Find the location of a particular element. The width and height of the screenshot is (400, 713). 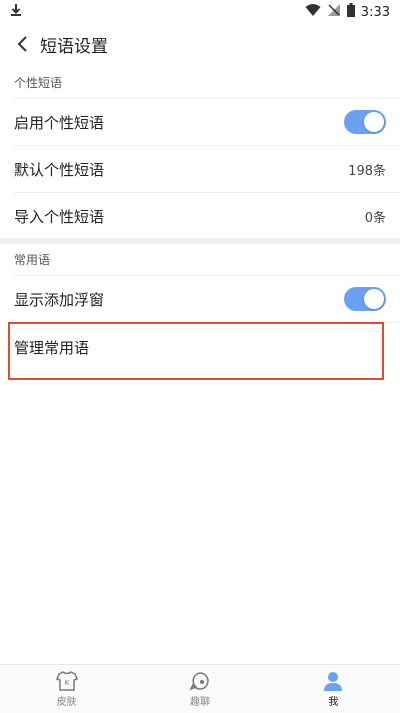

nav-item-me: 我 is located at coordinates (333, 689).